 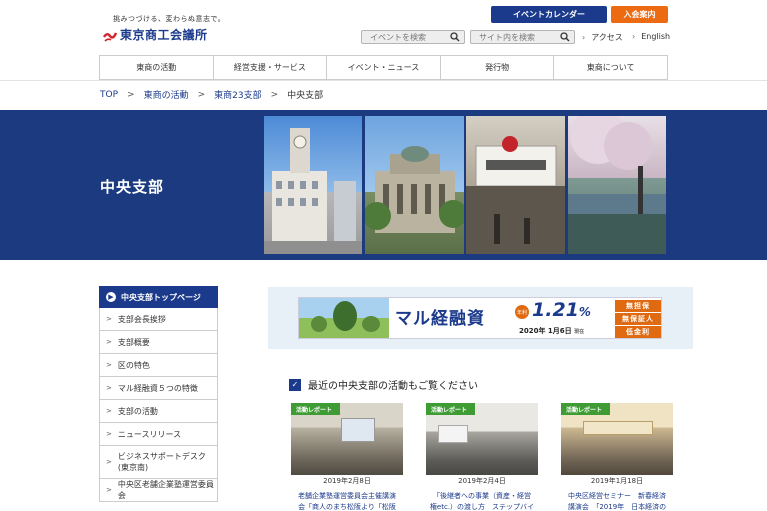 What do you see at coordinates (158, 388) in the screenshot?
I see `sidebar-item-marukei: > マル経融資５つの特徴` at bounding box center [158, 388].